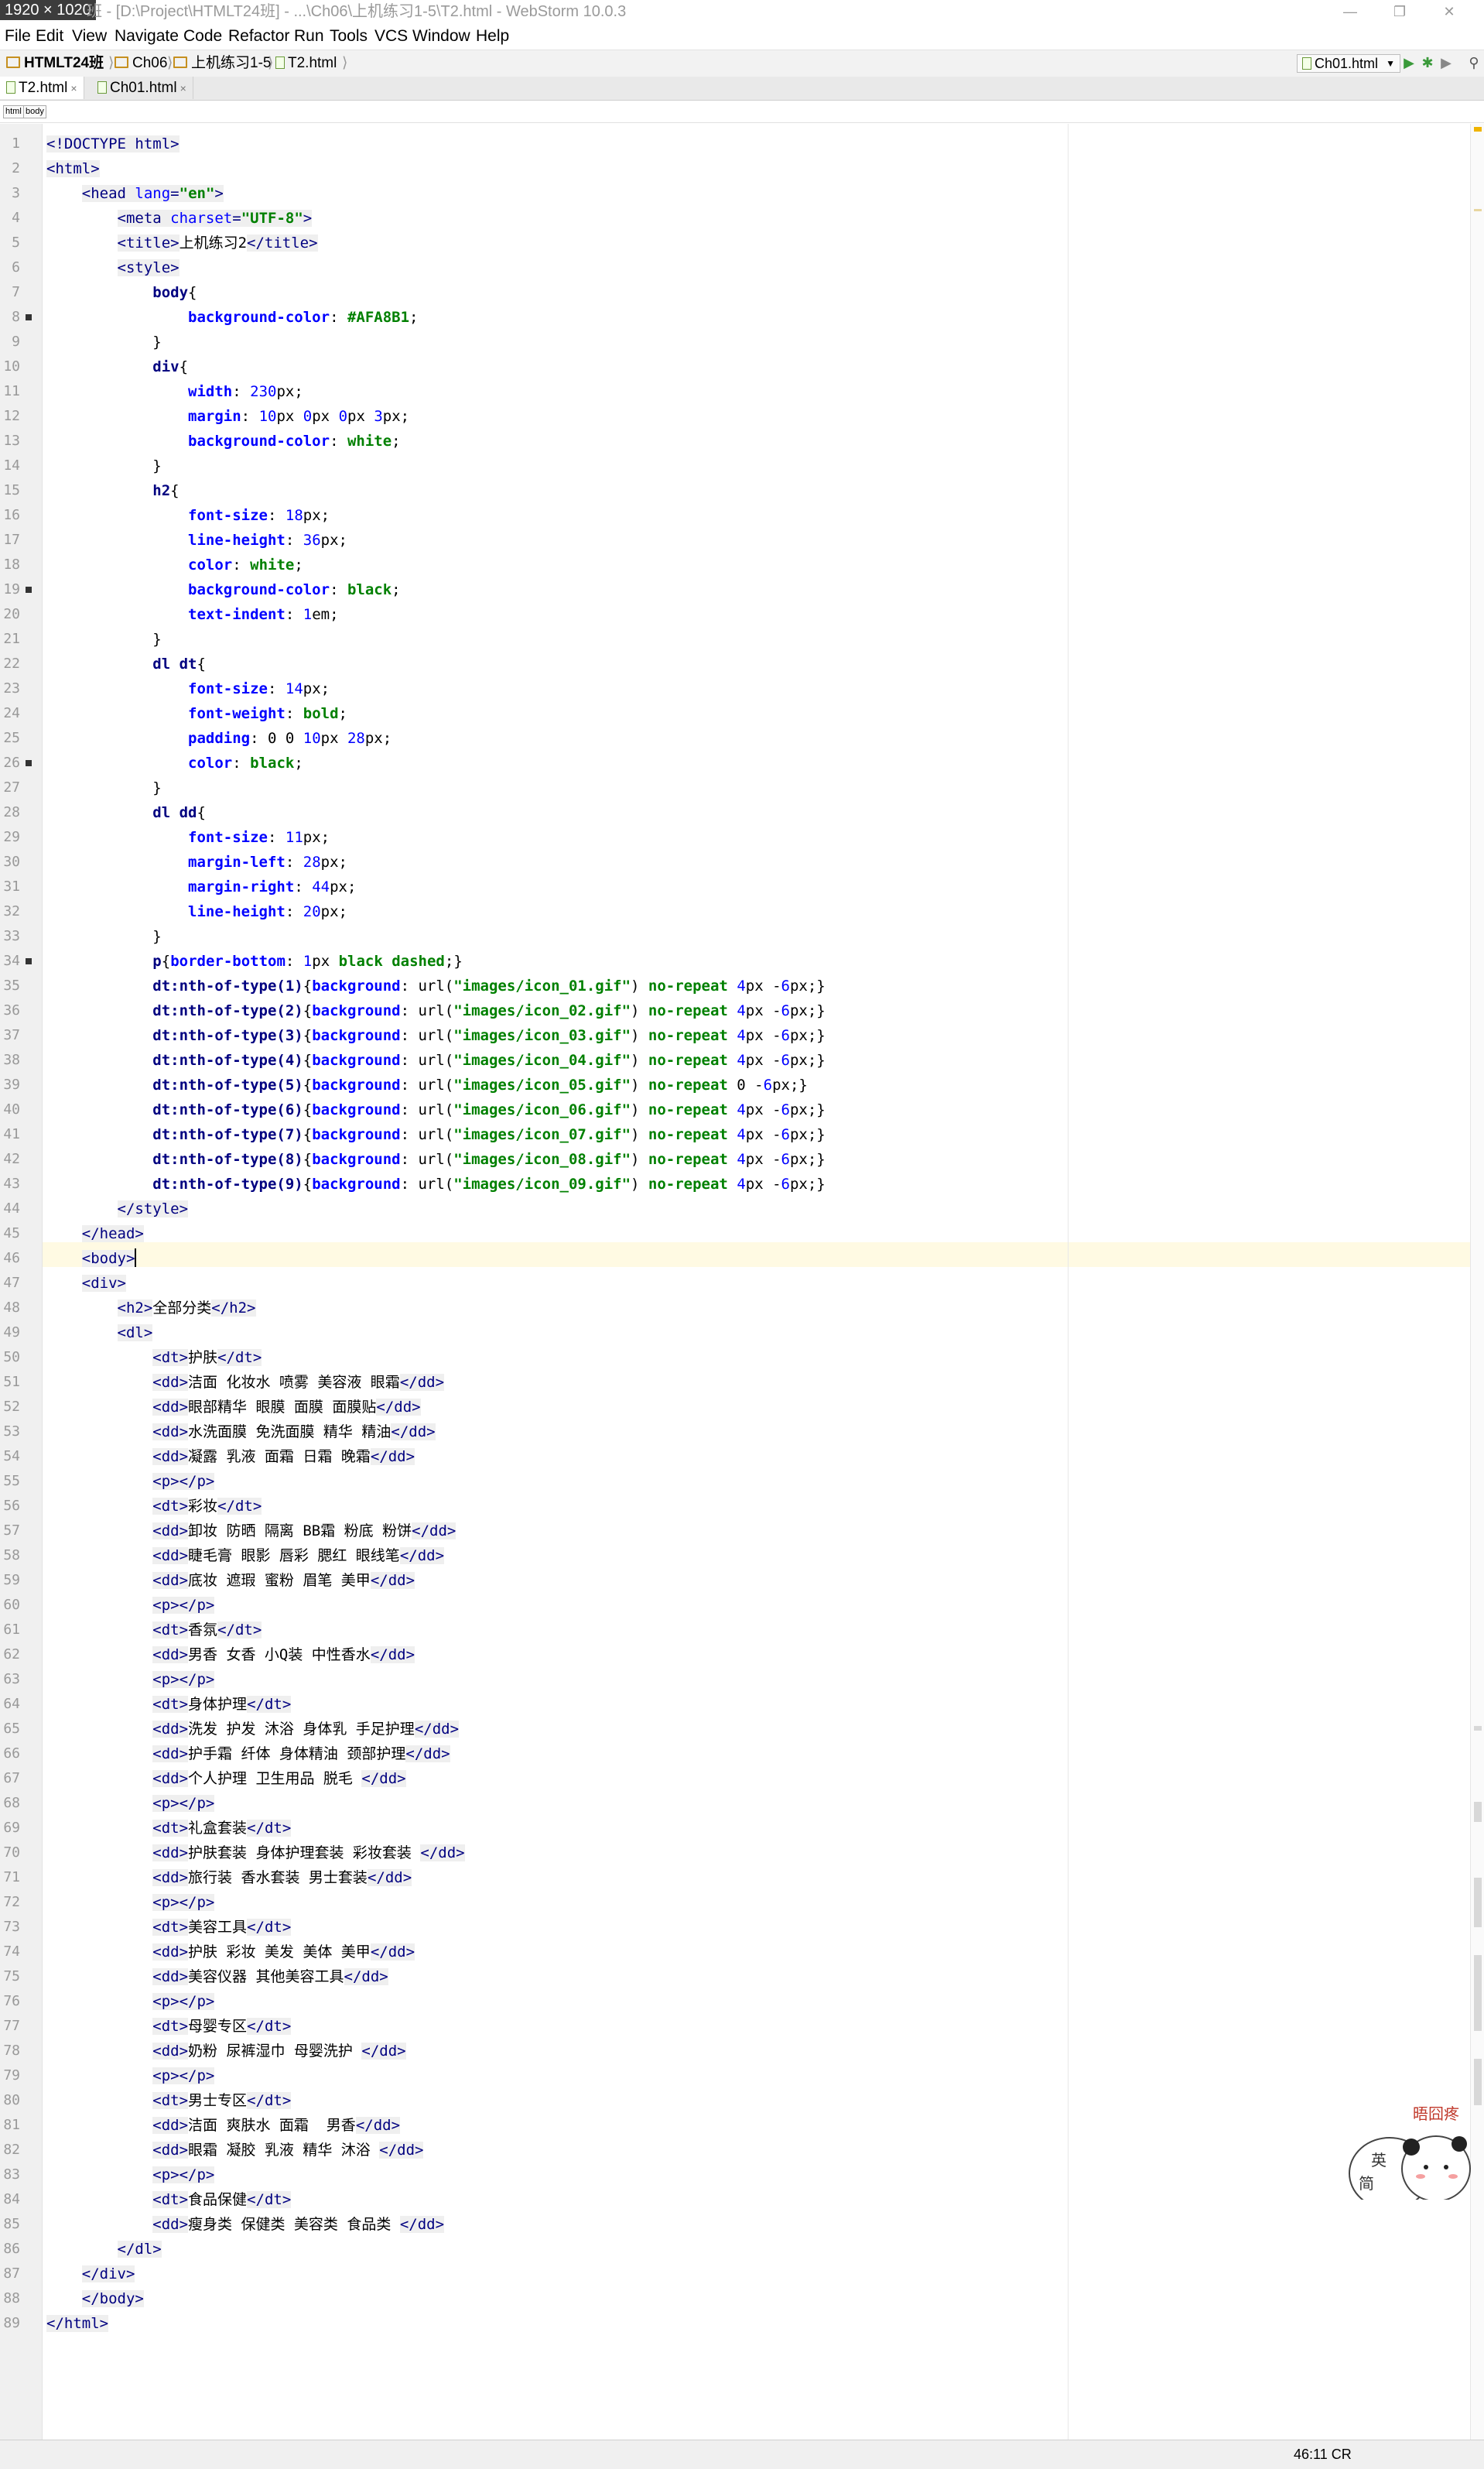 This screenshot has width=1484, height=2469. Describe the element at coordinates (12, 1654) in the screenshot. I see `line-number: 62` at that location.